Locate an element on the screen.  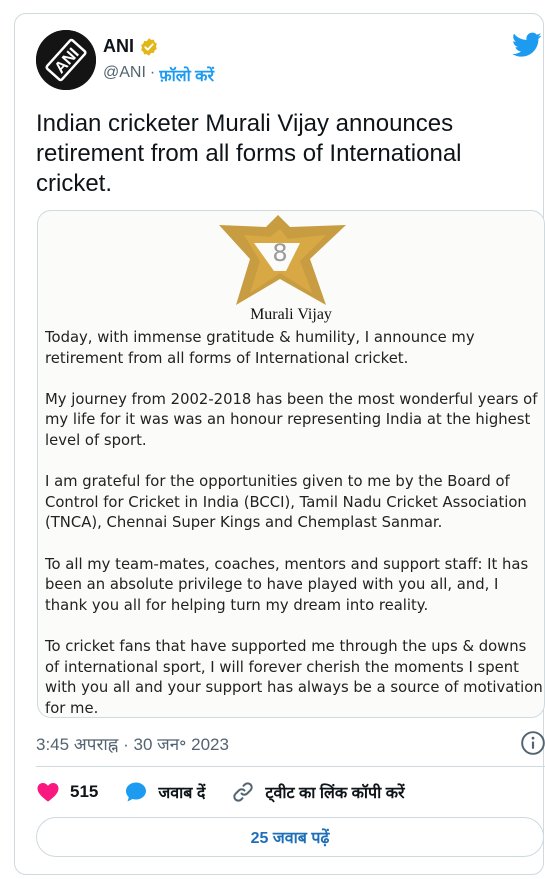
logo-numeral: 8 is located at coordinates (279, 253).